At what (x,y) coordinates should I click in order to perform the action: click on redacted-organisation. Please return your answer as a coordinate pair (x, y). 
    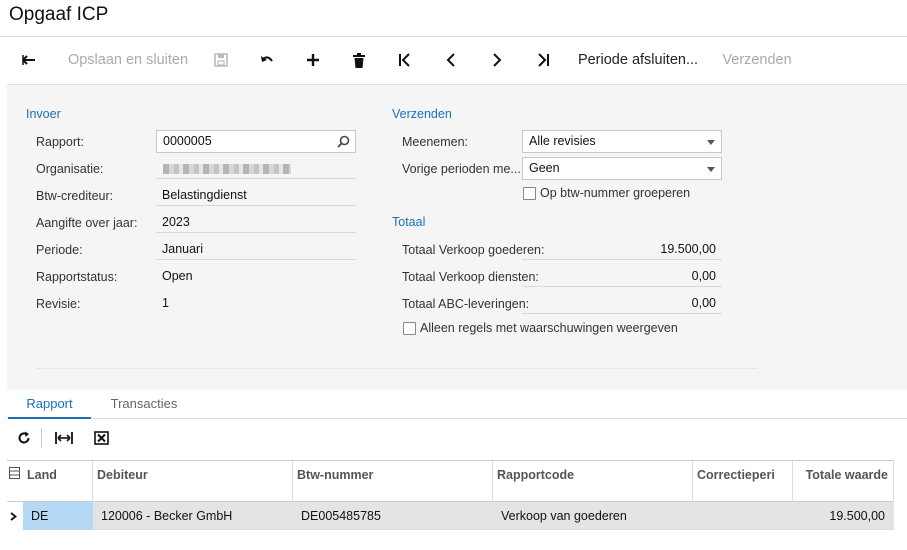
    Looking at the image, I should click on (227, 169).